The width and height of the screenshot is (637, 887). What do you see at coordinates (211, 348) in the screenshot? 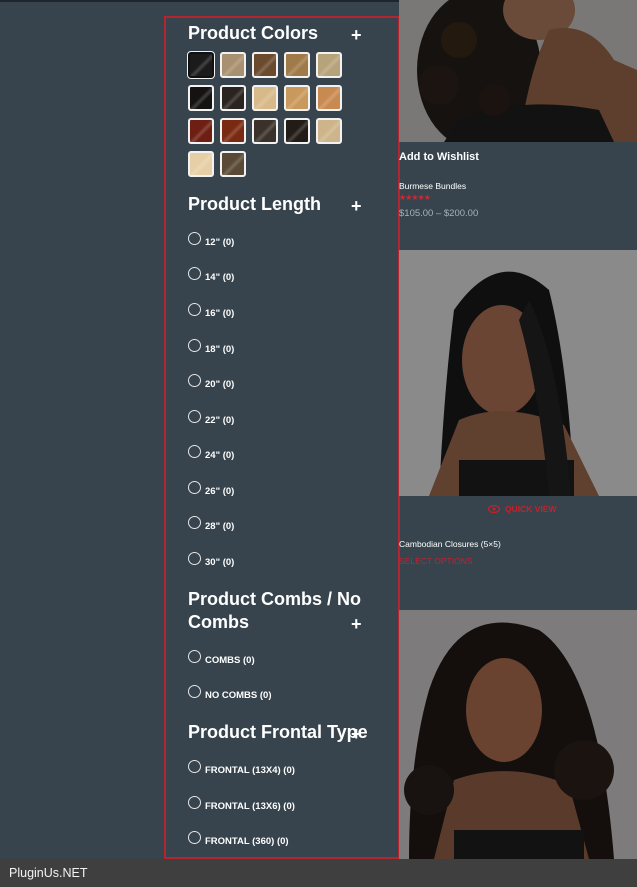
I see `length-option: 18" (0)` at bounding box center [211, 348].